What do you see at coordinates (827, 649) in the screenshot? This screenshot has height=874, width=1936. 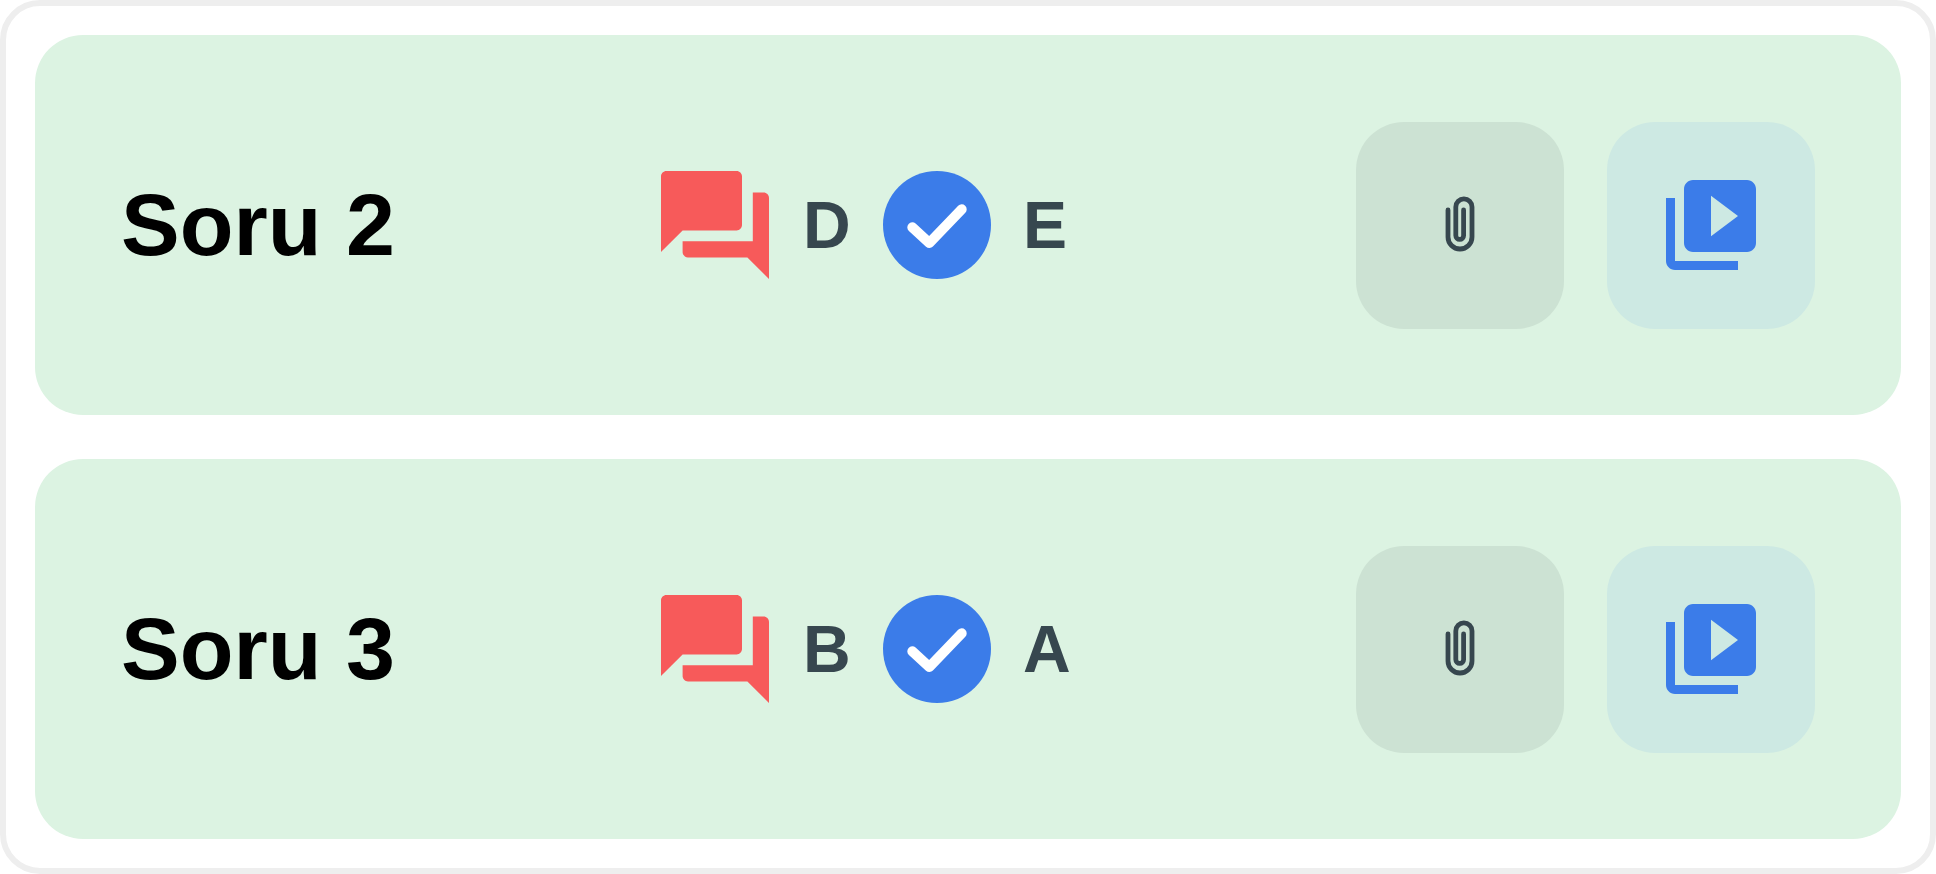 I see `wrong-answer-letter: B` at bounding box center [827, 649].